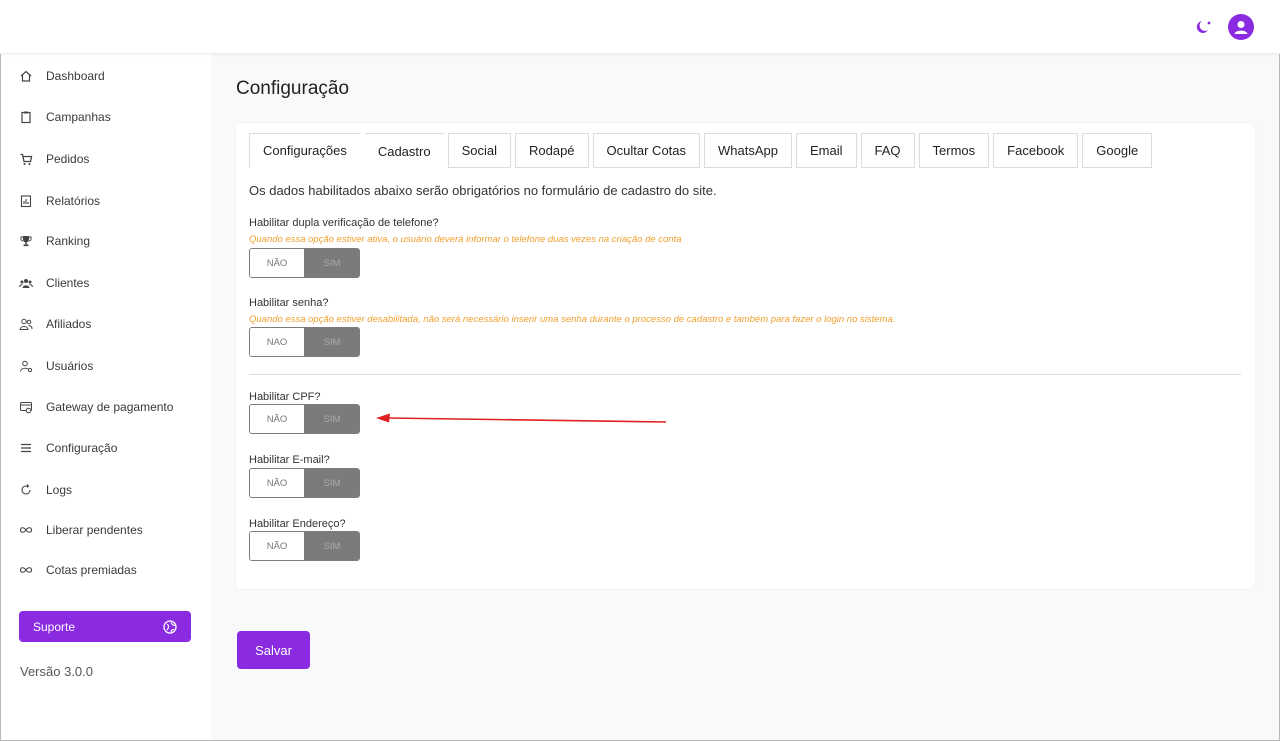 The width and height of the screenshot is (1280, 741). I want to click on email-label: Habilitar E-mail?, so click(289, 460).